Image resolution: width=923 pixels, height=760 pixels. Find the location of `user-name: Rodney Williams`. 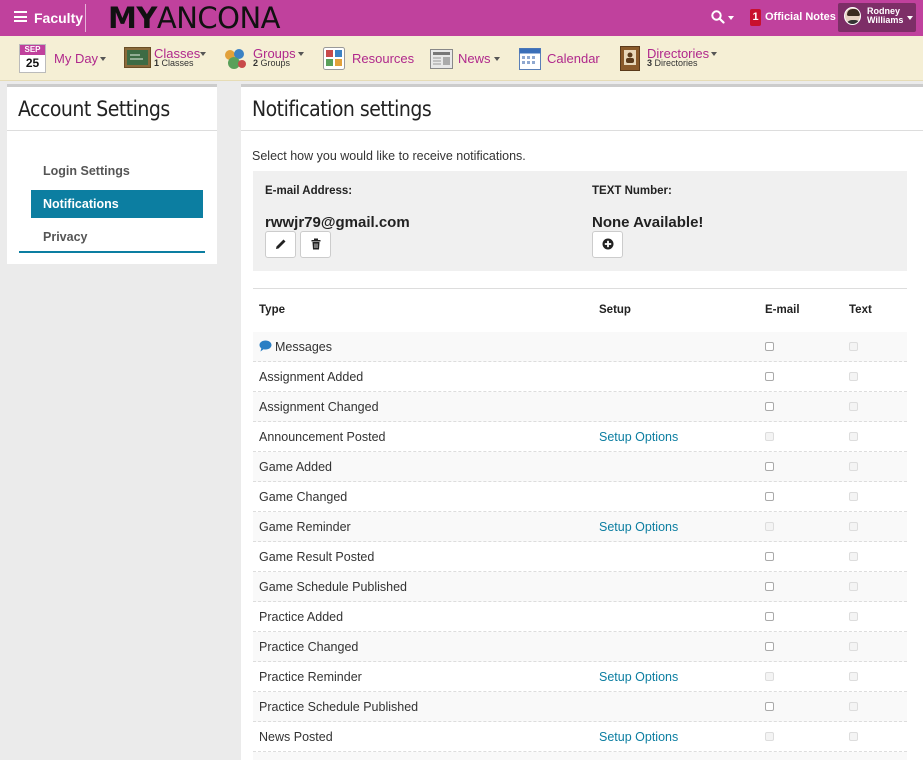

user-name: Rodney Williams is located at coordinates (885, 15).